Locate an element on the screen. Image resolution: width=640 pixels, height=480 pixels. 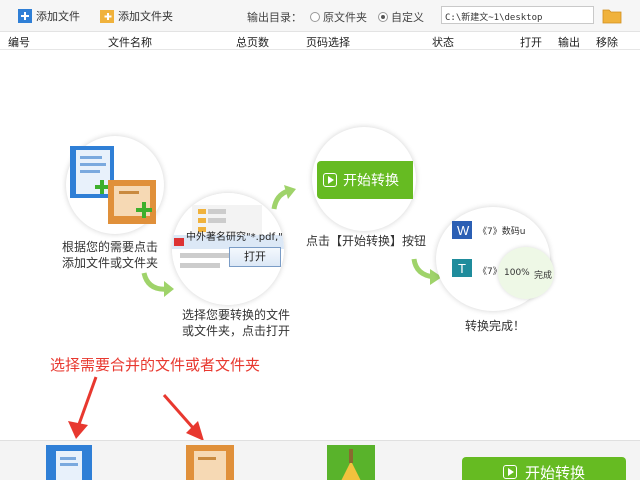
dialog-filename: 中外著名研究"*.pdf," is located at coordinates (234, 237).